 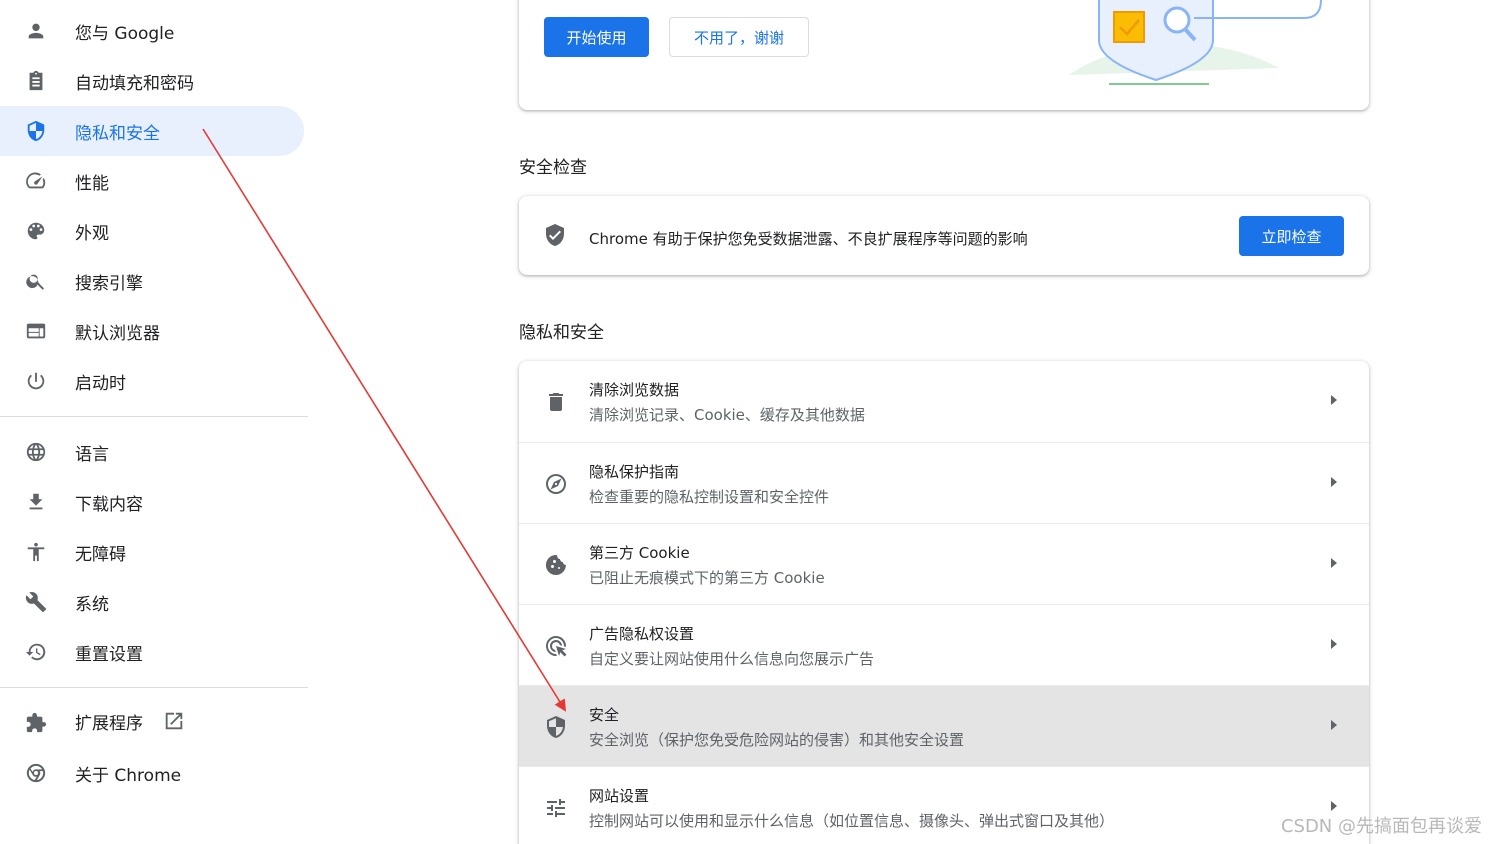 I want to click on check-now-button: 立即检查, so click(x=1291, y=236).